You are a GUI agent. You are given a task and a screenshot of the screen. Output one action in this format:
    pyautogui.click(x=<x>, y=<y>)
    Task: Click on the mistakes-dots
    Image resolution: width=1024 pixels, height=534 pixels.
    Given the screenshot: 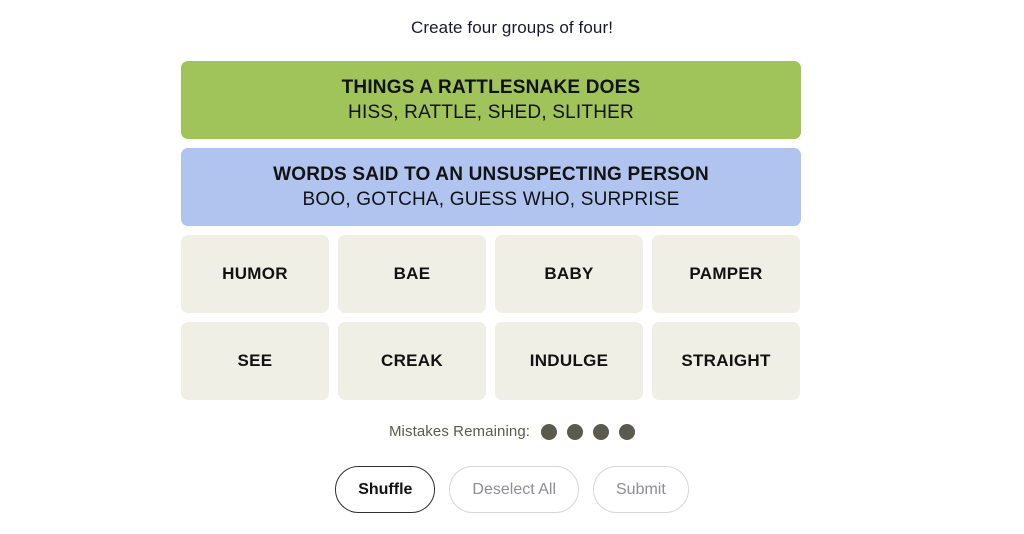 What is the action you would take?
    pyautogui.click(x=588, y=431)
    